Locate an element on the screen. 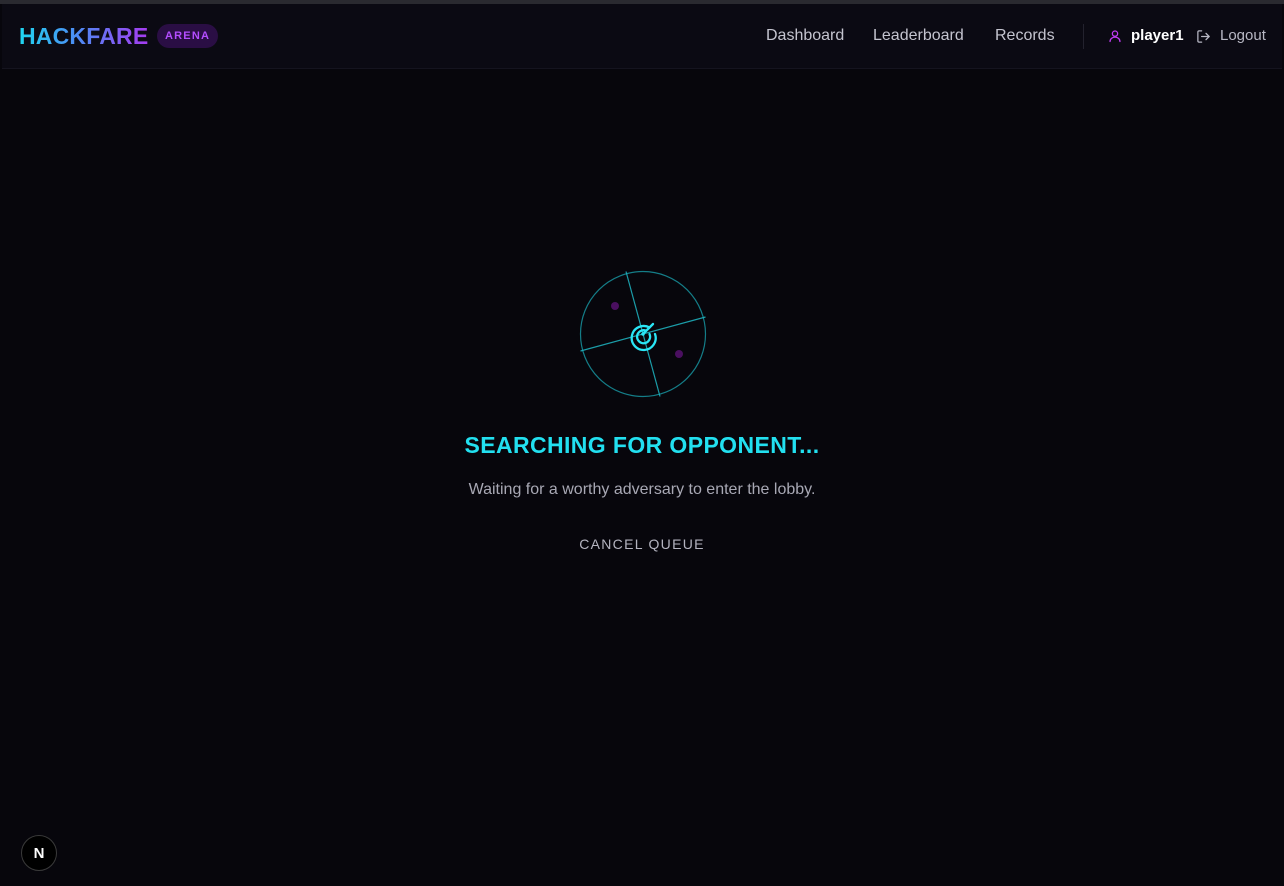 This screenshot has width=1284, height=886. logout-icon is located at coordinates (1203, 36).